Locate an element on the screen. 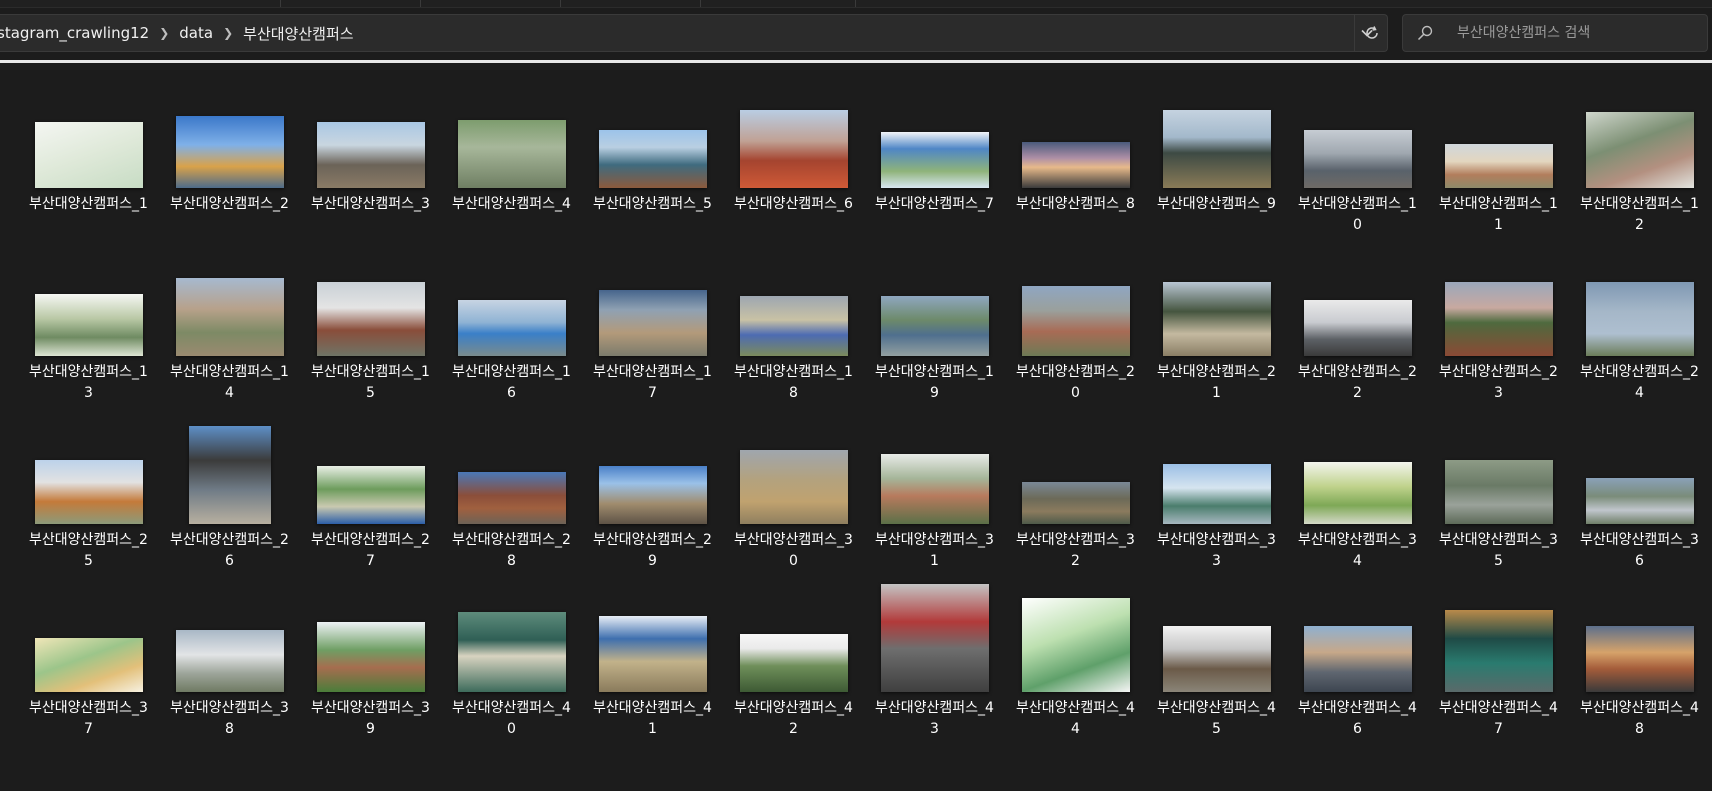 This screenshot has width=1712, height=791. file-item: 부산대양산캠퍼스_19 is located at coordinates (934, 352).